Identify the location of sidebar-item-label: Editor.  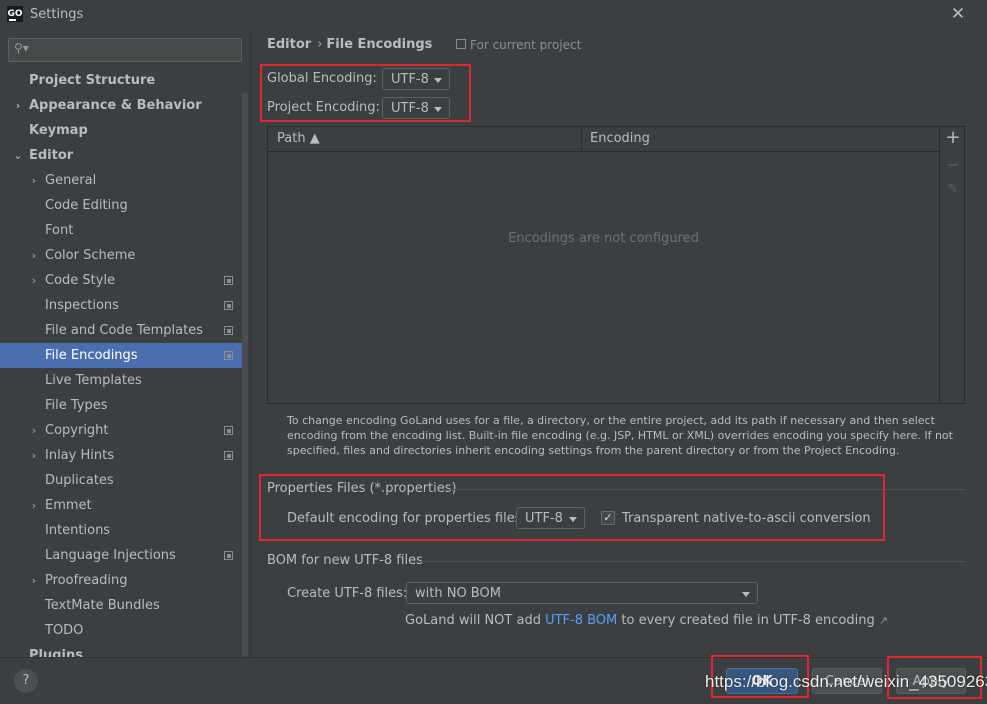
(51, 155).